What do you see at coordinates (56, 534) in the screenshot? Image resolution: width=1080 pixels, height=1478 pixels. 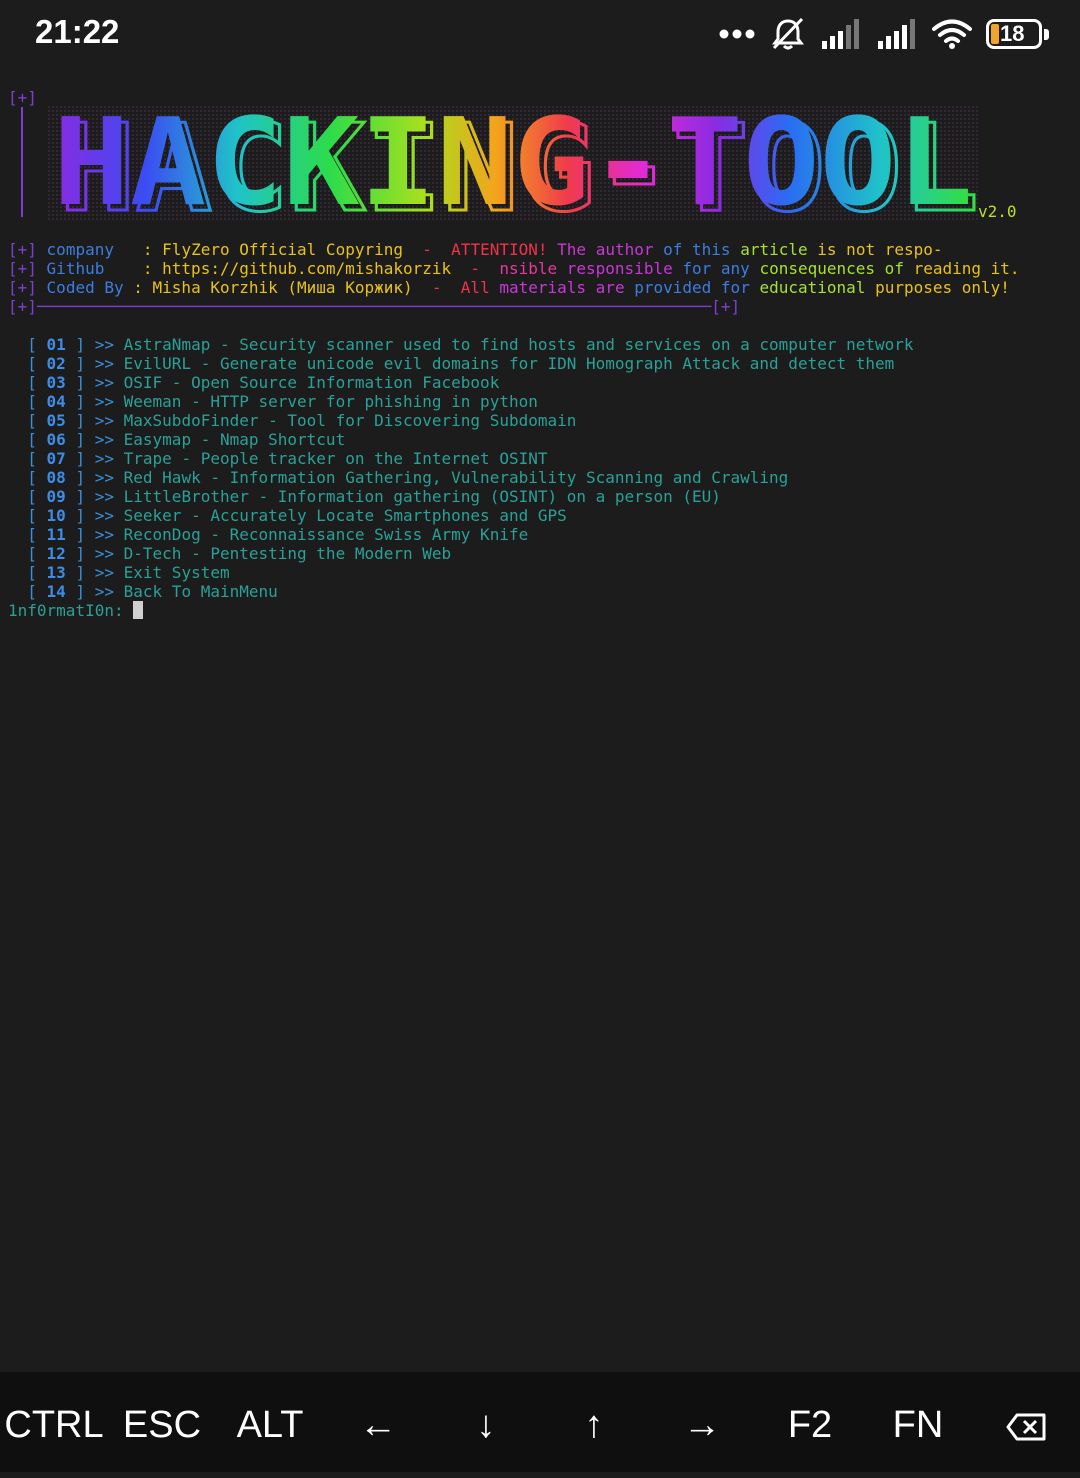 I see `menu-item-index: 11` at bounding box center [56, 534].